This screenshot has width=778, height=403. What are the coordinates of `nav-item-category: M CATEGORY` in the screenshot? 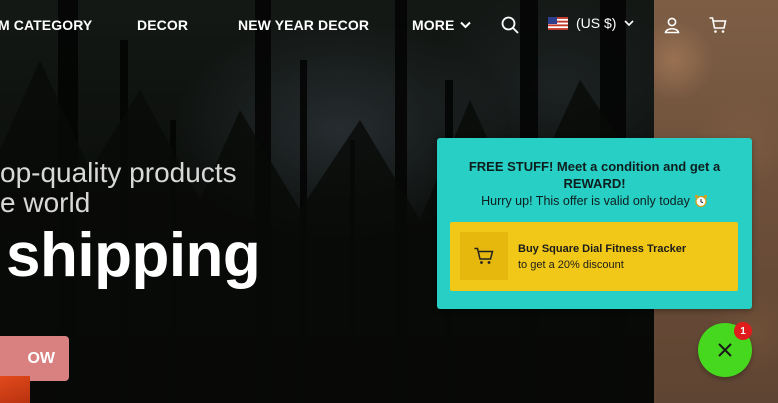 It's located at (46, 25).